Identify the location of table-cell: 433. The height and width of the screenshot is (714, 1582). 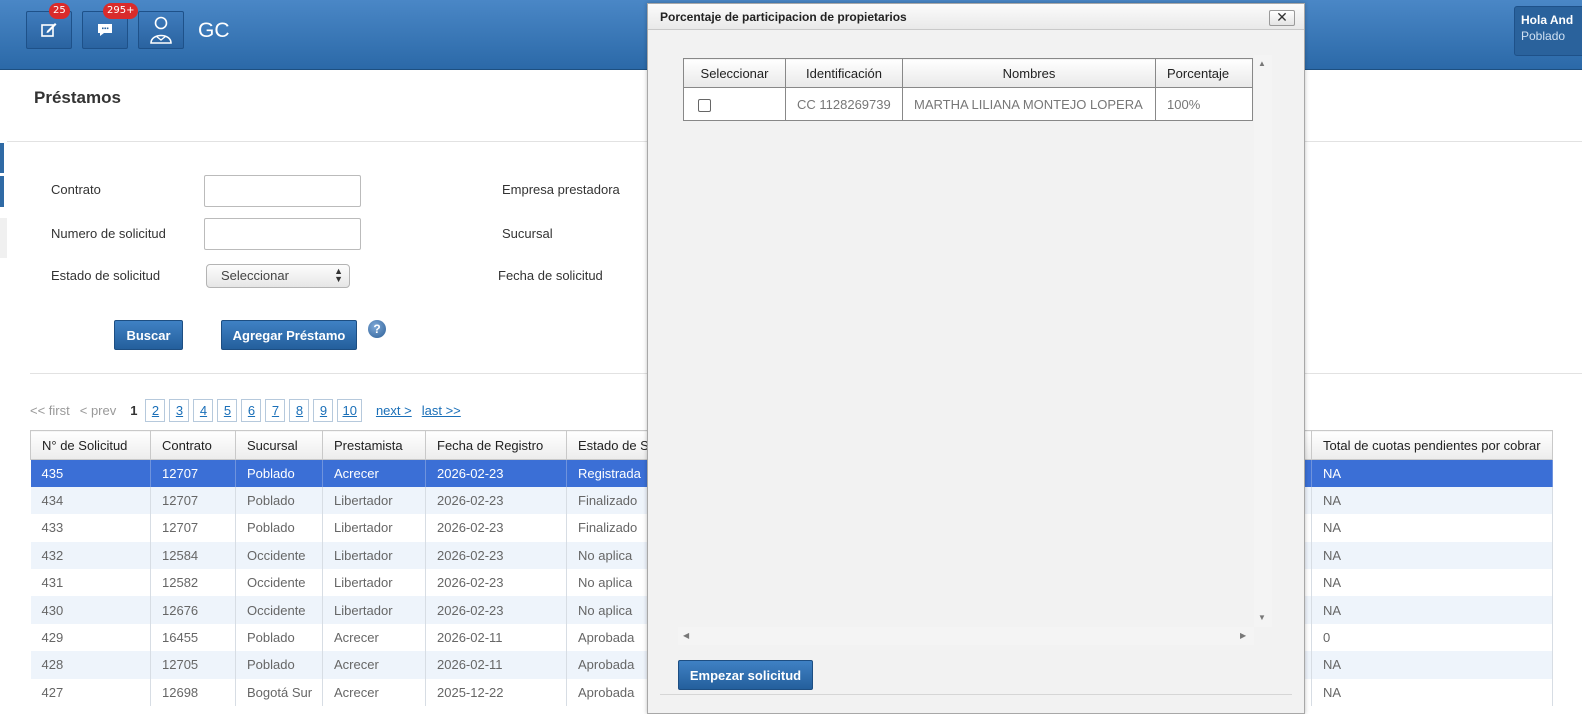
(90, 528).